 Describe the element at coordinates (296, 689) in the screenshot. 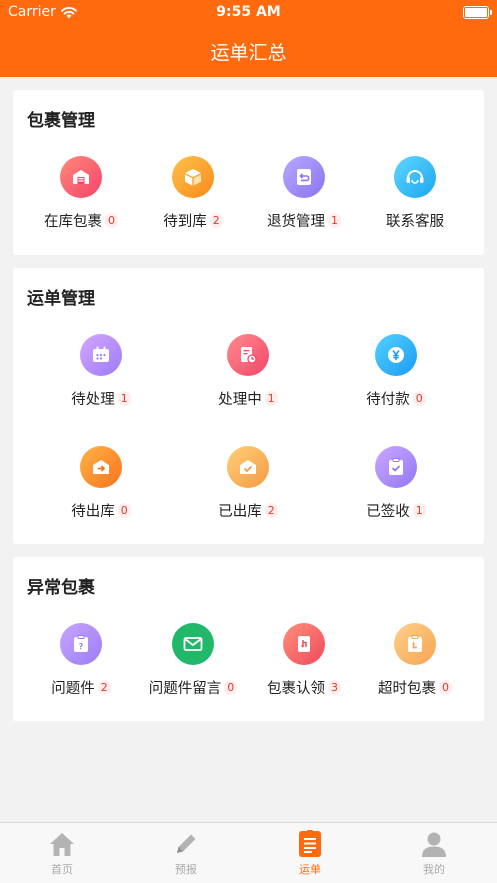

I see `item-label: 包裹认领` at that location.